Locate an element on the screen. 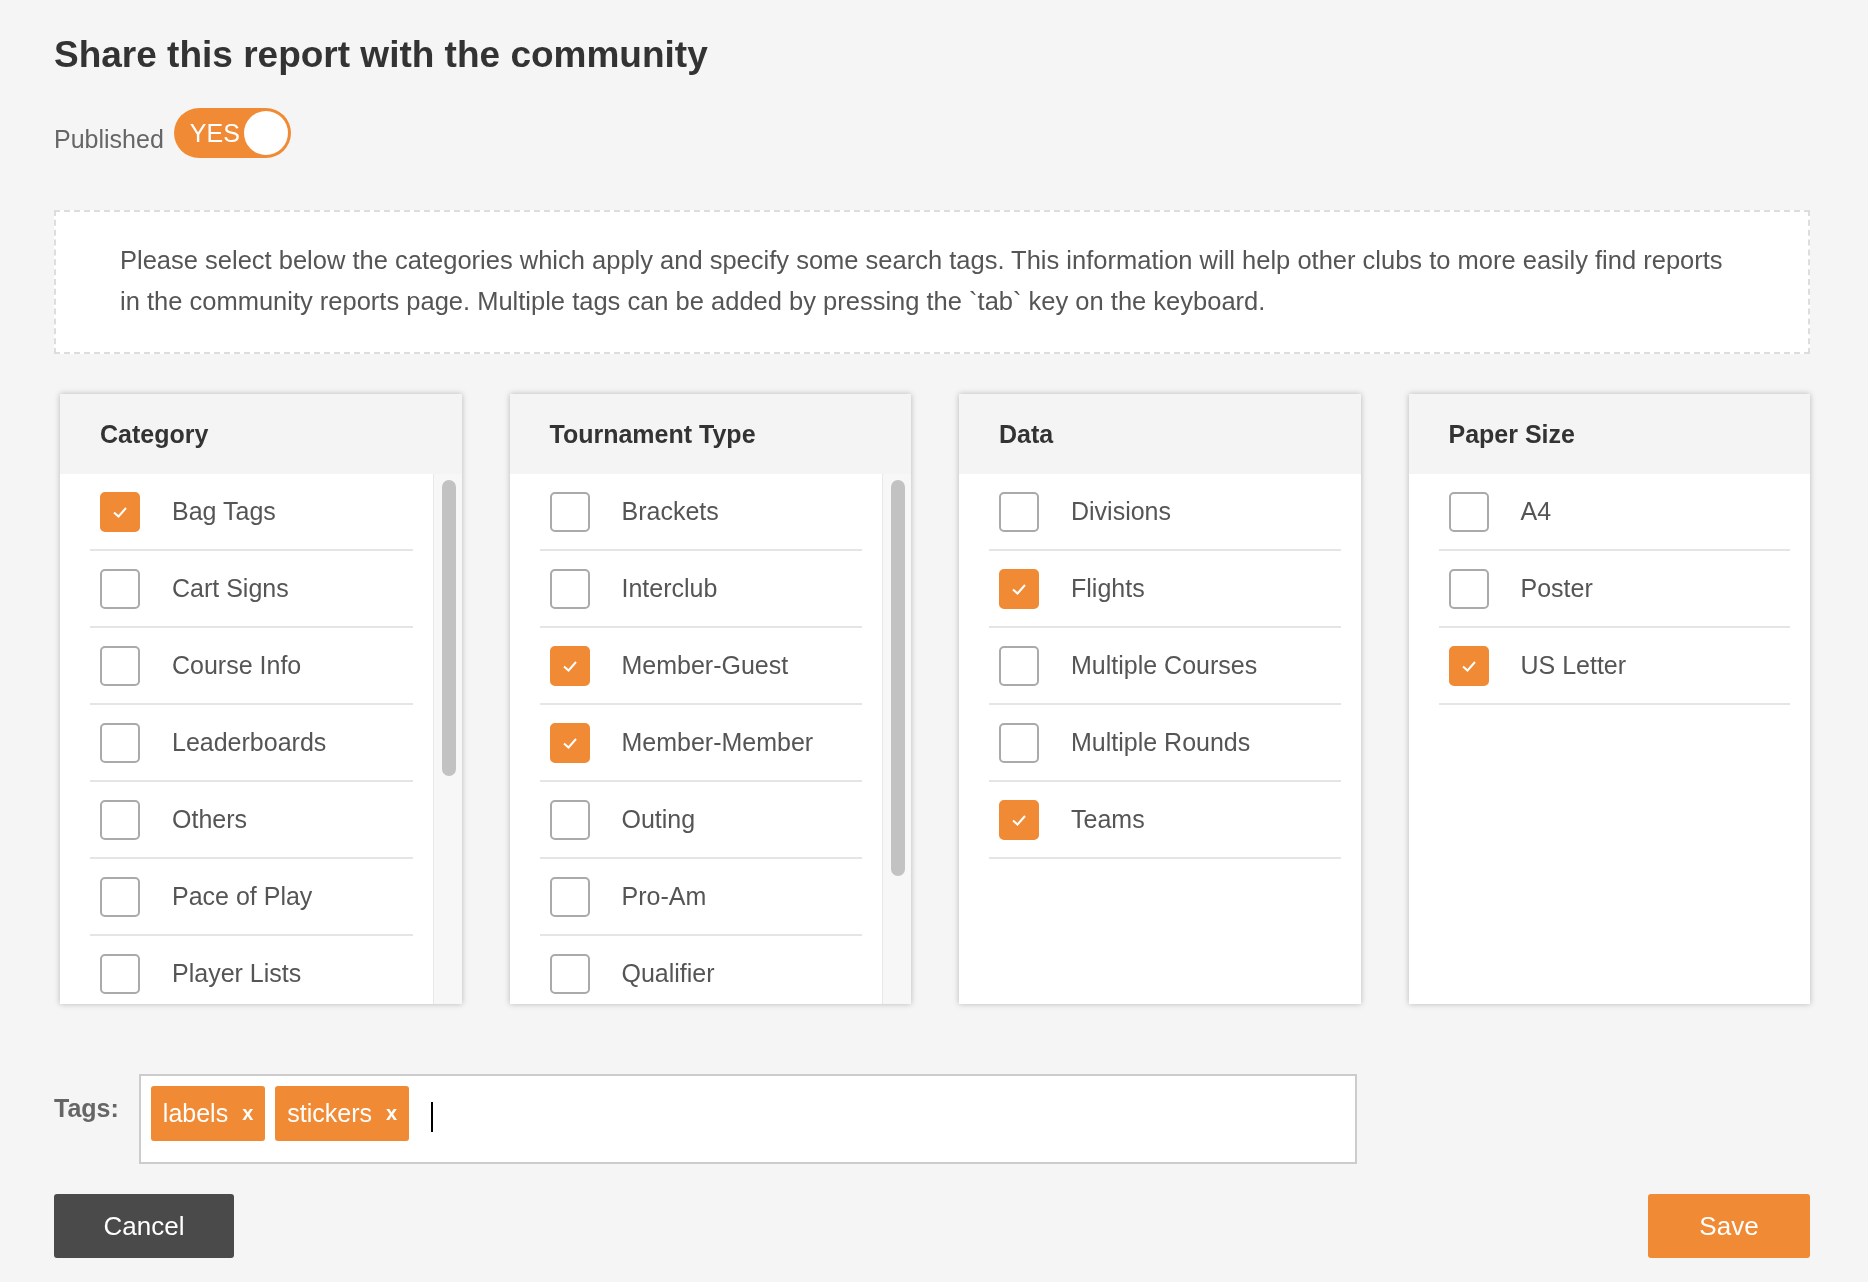 The height and width of the screenshot is (1282, 1868). checkbox-label: Bag Tags is located at coordinates (224, 511).